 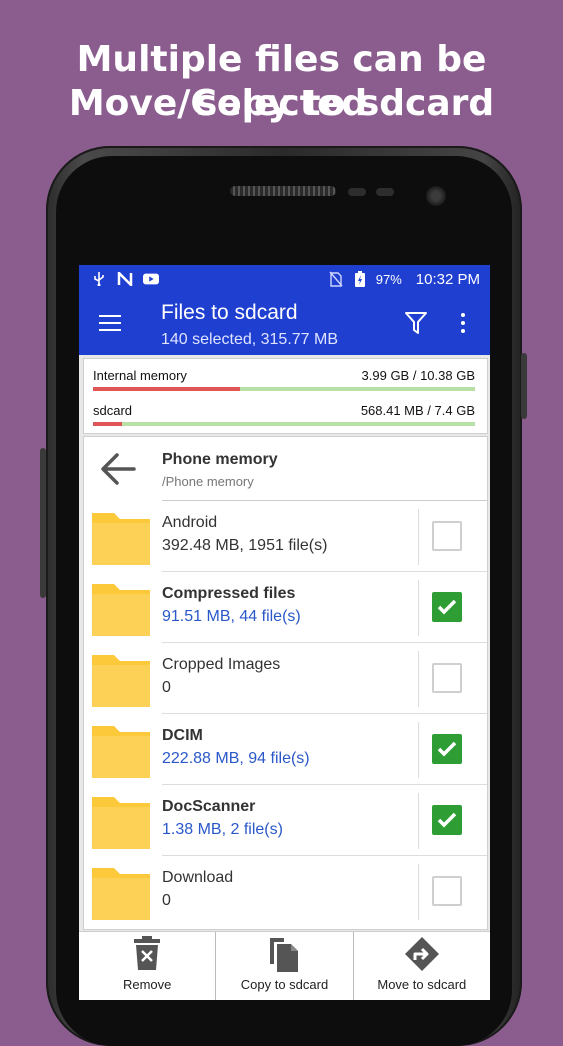 What do you see at coordinates (285, 536) in the screenshot?
I see `list-item: Android 392.48 MB, 1951 file(s)` at bounding box center [285, 536].